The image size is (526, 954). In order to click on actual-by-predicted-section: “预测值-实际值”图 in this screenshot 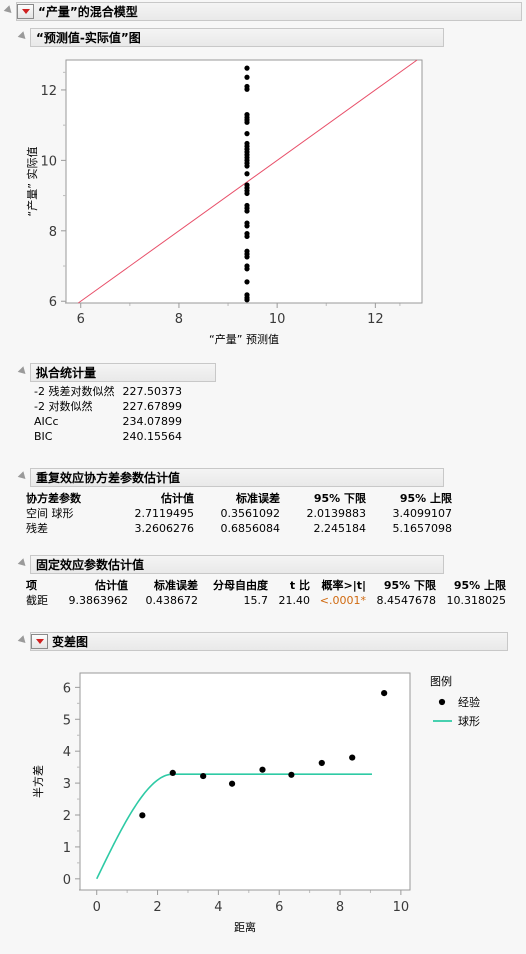, I will do `click(270, 37)`.